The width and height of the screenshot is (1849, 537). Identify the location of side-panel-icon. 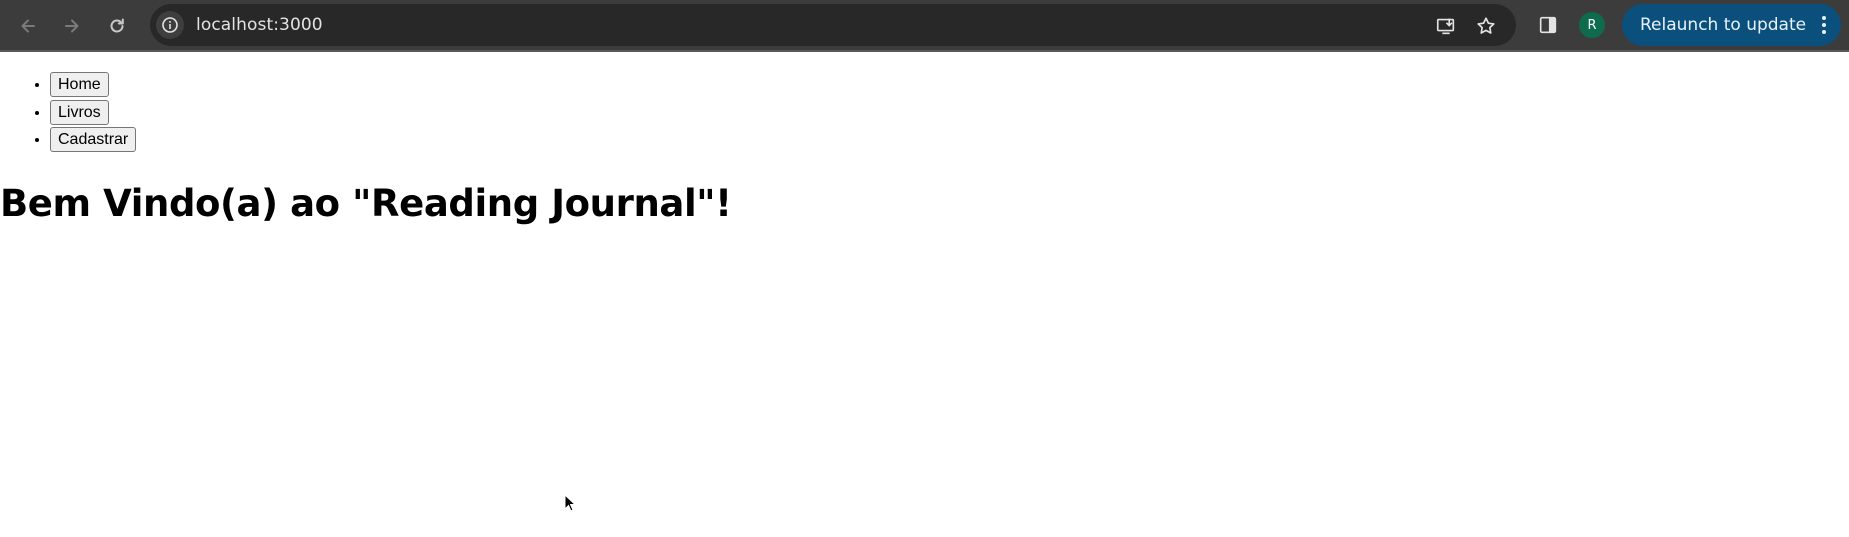
(1548, 25).